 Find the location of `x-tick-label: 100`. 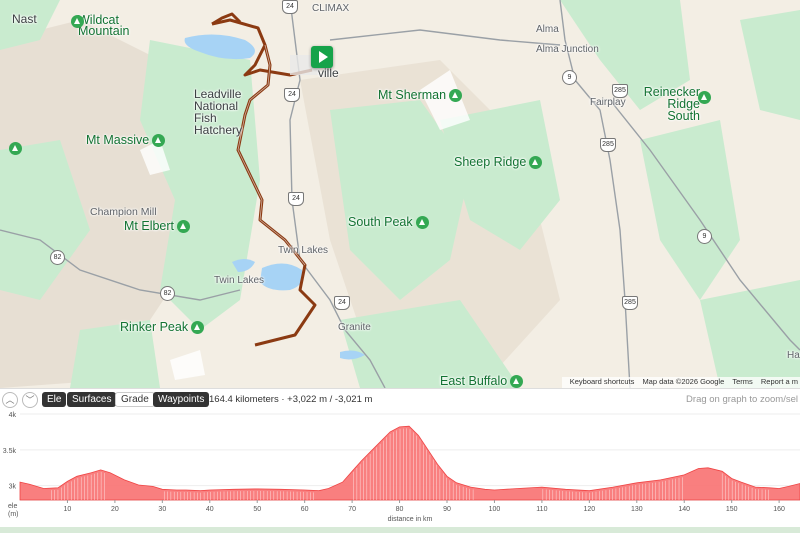

x-tick-label: 100 is located at coordinates (495, 509).